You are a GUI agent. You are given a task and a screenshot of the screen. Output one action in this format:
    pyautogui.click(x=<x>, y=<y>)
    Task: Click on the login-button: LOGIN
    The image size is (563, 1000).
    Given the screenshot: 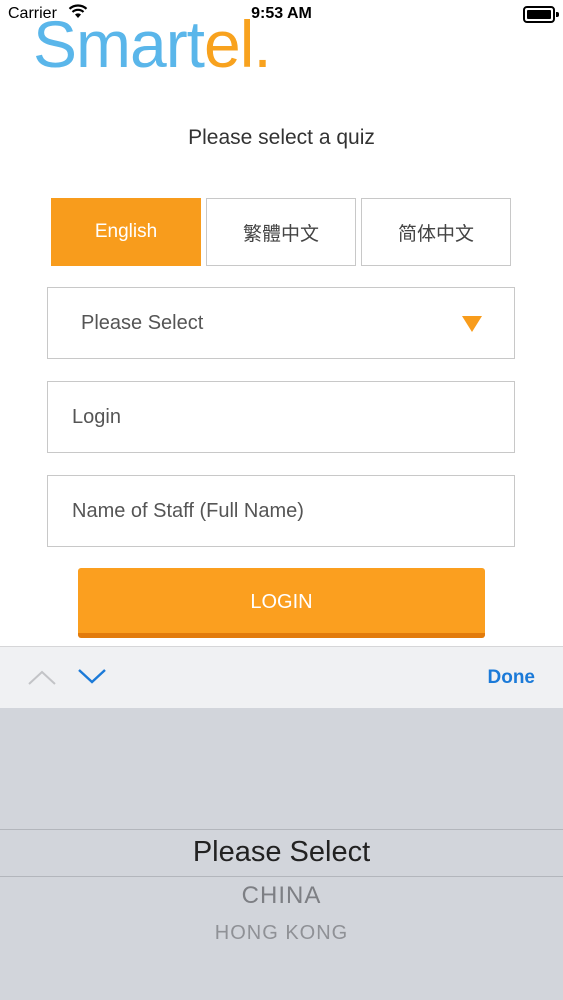 What is the action you would take?
    pyautogui.click(x=281, y=603)
    